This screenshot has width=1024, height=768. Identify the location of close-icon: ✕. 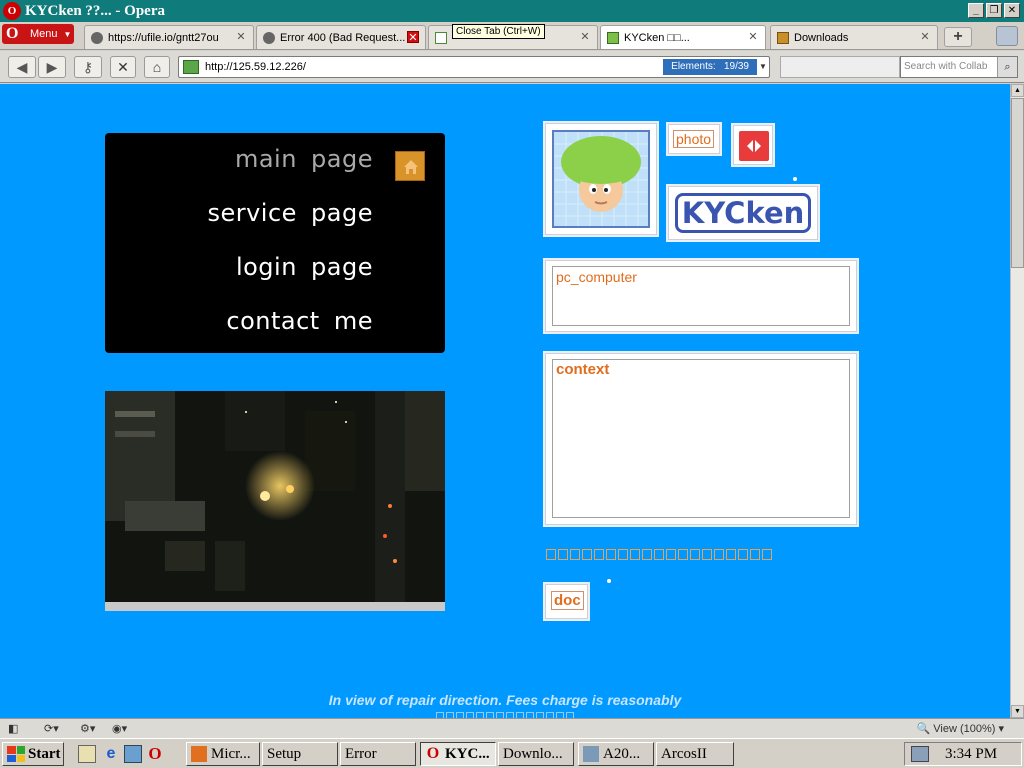
(1012, 10).